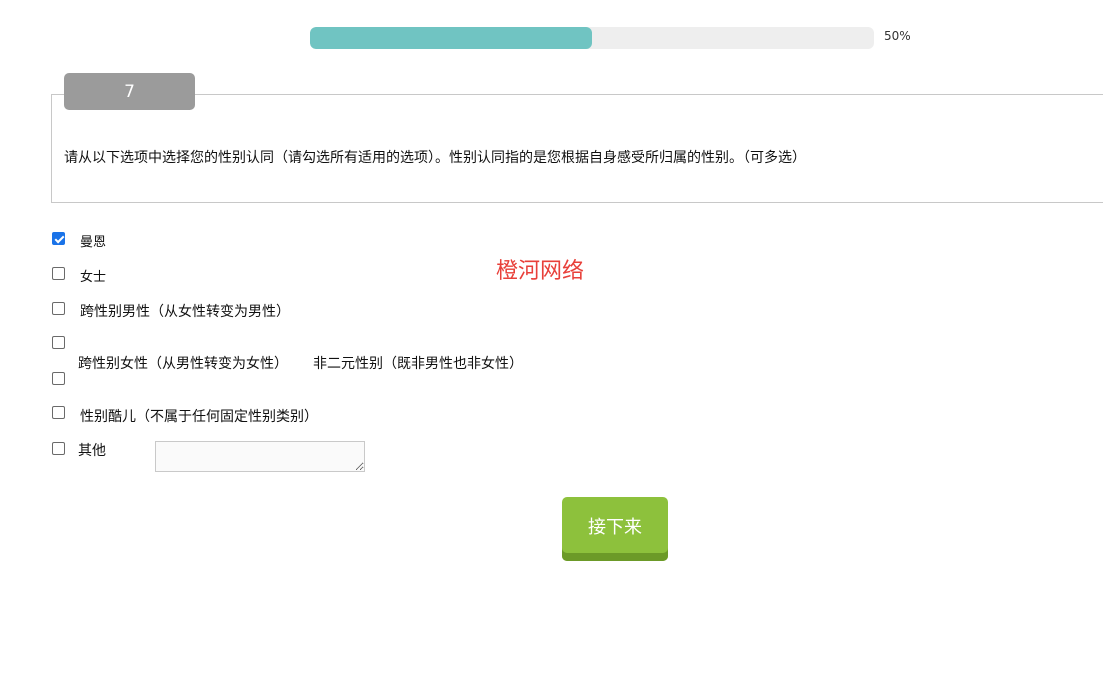  I want to click on question-number-badge: 7, so click(129, 91).